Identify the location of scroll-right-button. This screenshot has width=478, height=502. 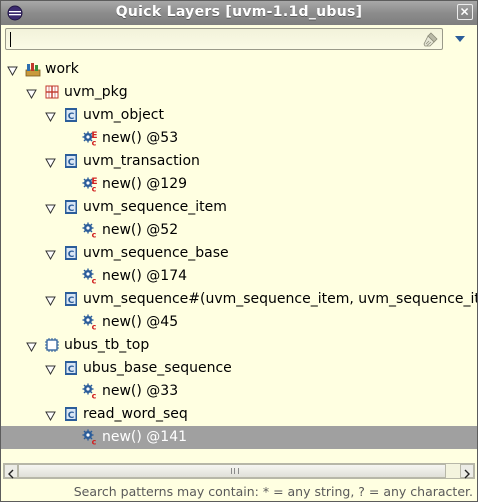
(467, 471).